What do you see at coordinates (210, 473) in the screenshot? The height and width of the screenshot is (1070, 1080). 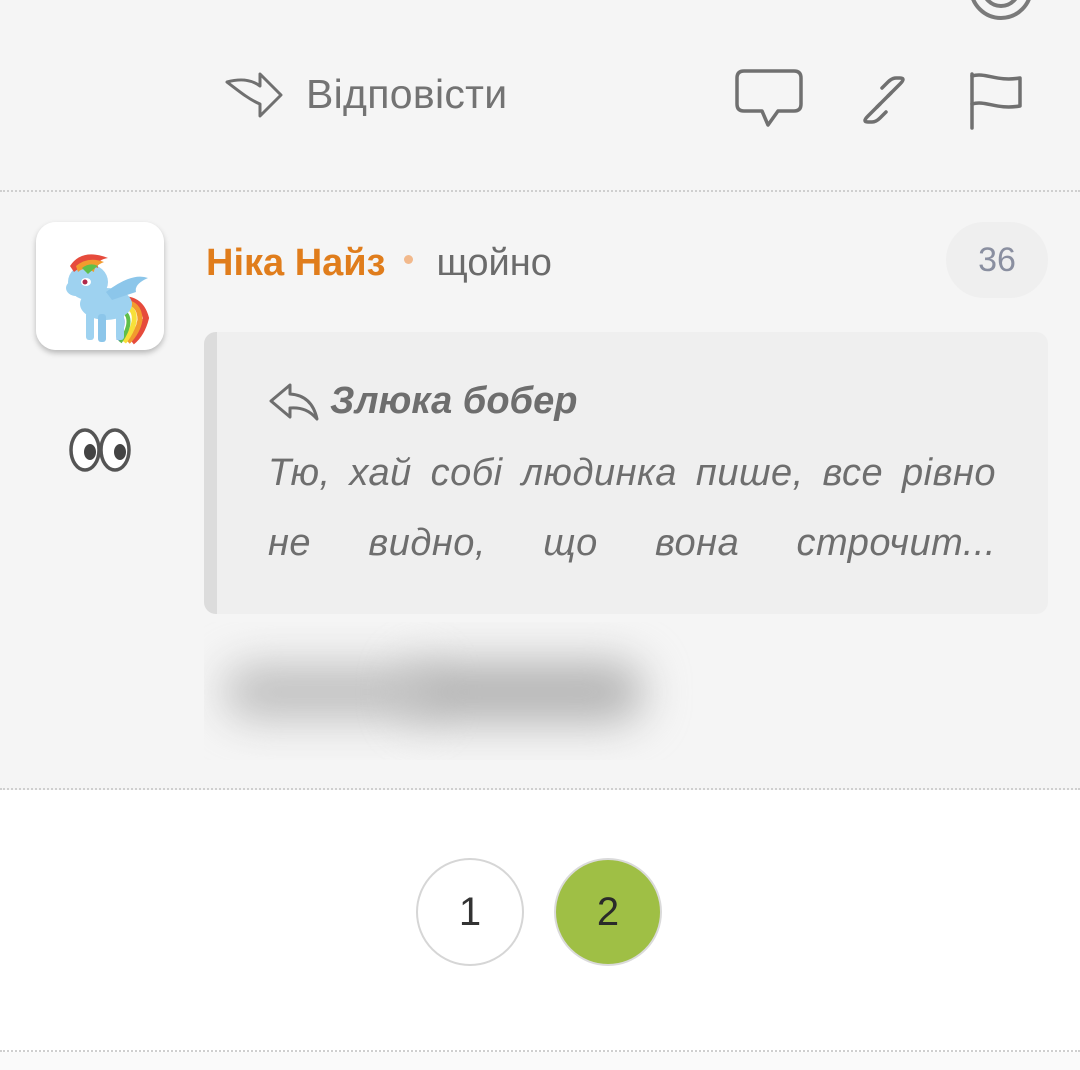 I see `quote-bar` at bounding box center [210, 473].